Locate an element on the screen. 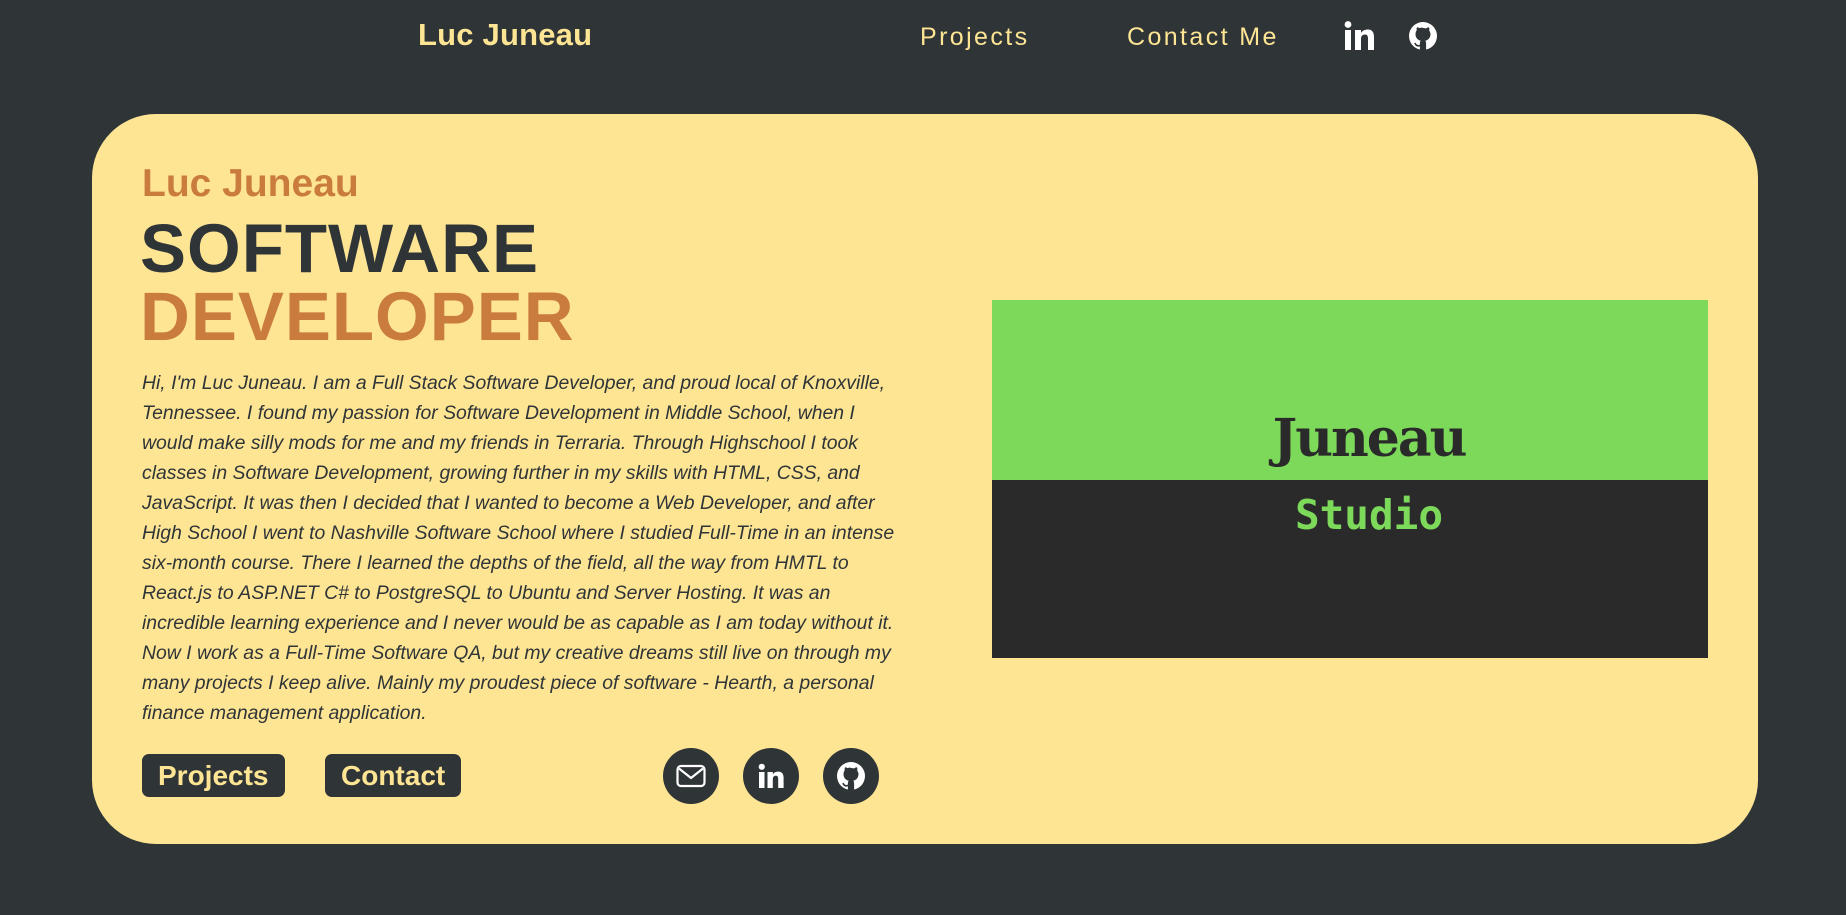 This screenshot has width=1846, height=915. mail-button is located at coordinates (691, 776).